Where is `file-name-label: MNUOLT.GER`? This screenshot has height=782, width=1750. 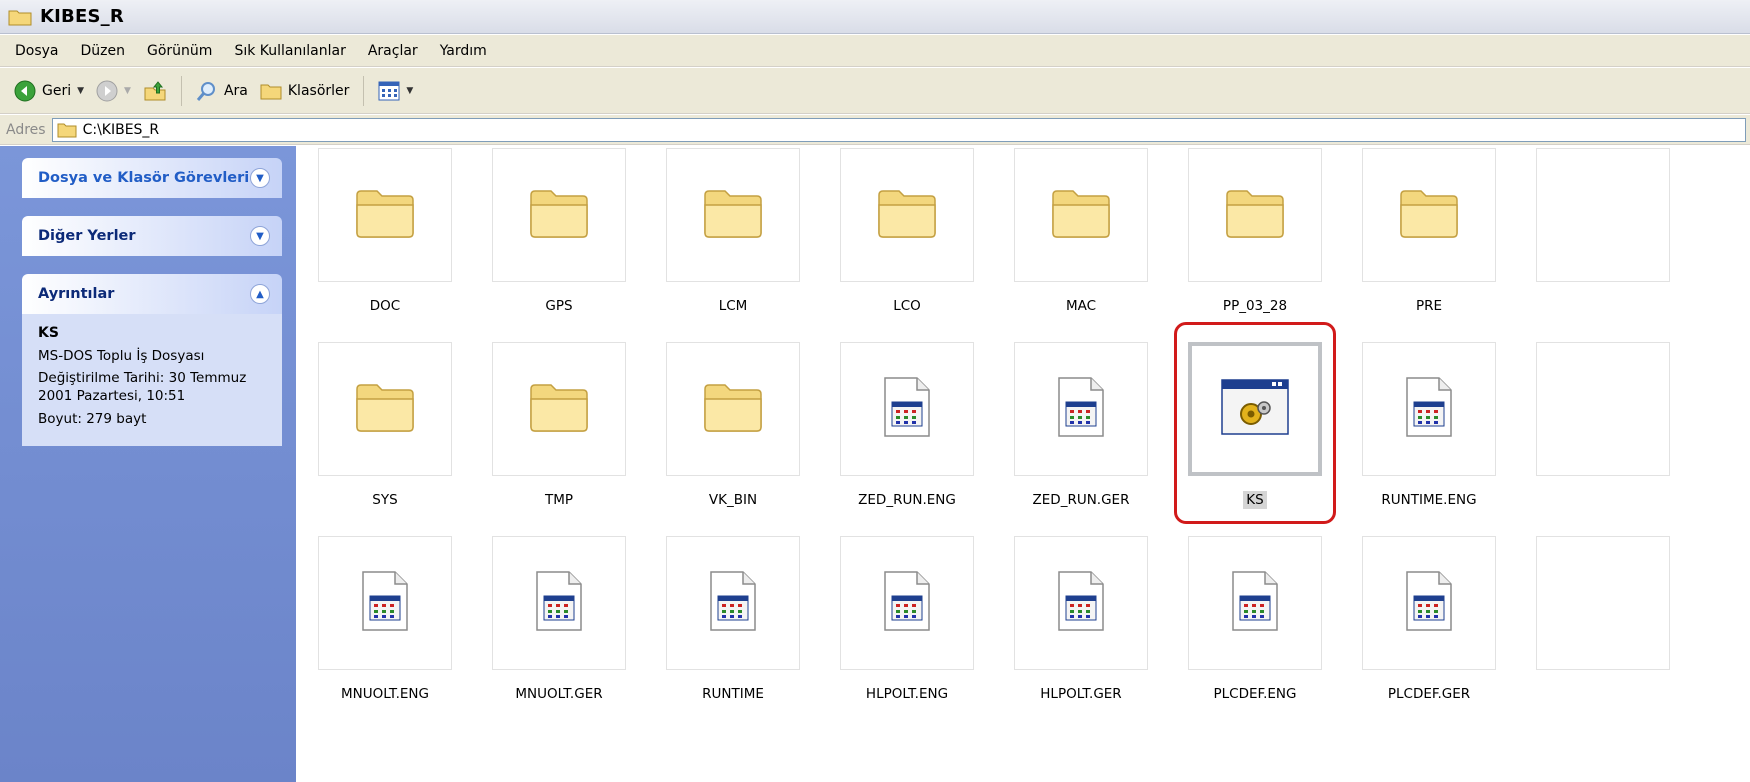
file-name-label: MNUOLT.GER is located at coordinates (559, 694).